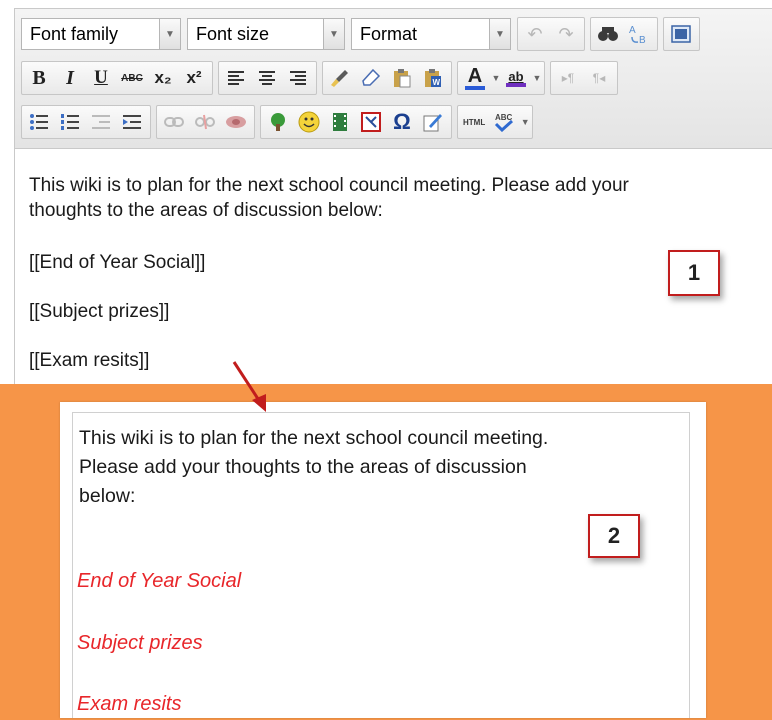 The width and height of the screenshot is (772, 720). What do you see at coordinates (159, 581) in the screenshot?
I see `preview-page-link: End of Year Social` at bounding box center [159, 581].